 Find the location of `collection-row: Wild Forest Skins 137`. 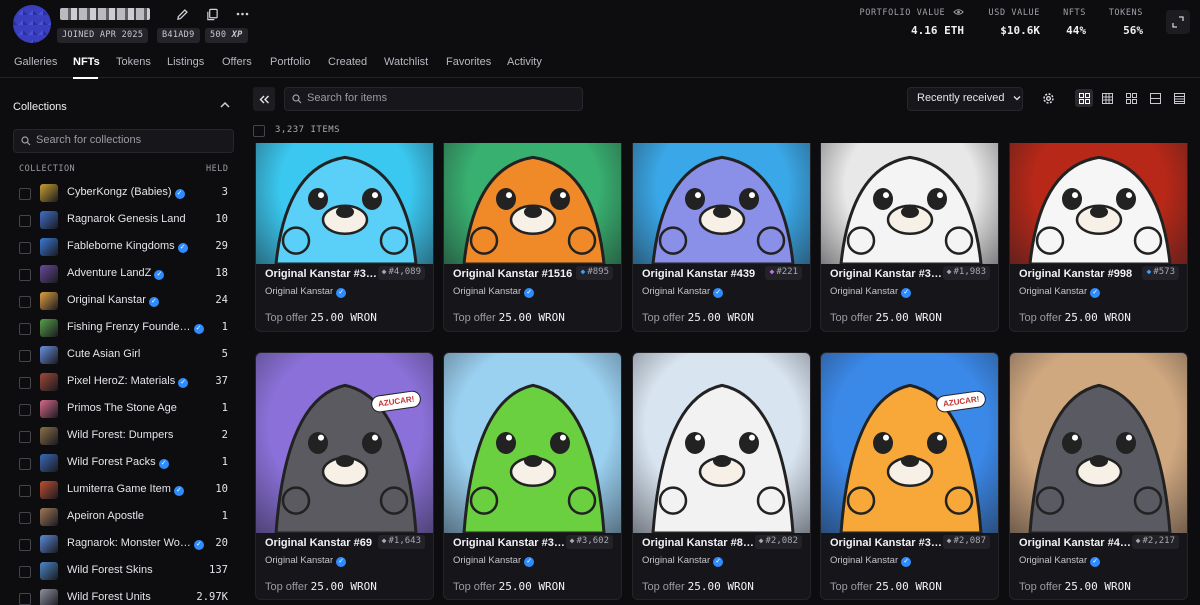

collection-row: Wild Forest Skins 137 is located at coordinates (123, 573).